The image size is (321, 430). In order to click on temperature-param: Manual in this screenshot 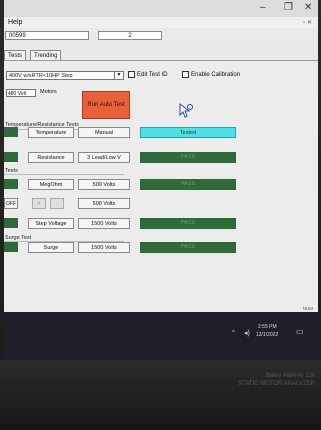, I will do `click(104, 132)`.